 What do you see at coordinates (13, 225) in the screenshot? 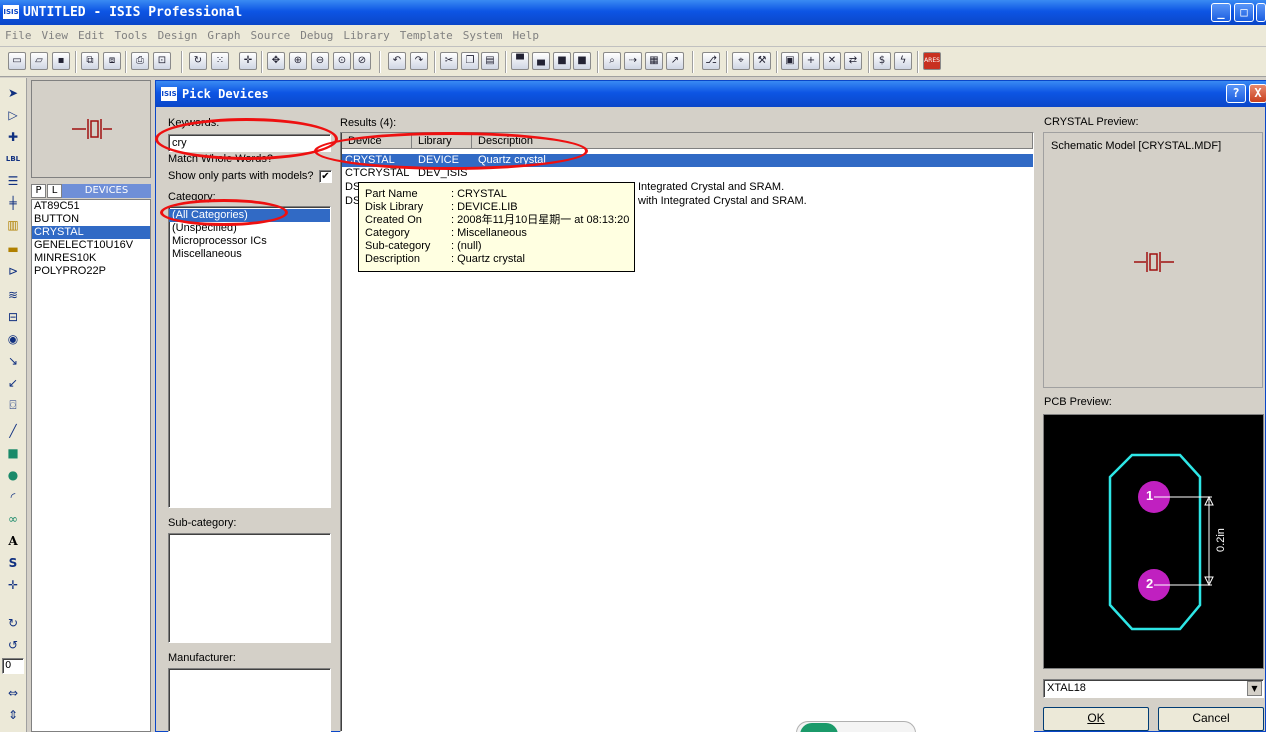
I see `subcircuit-icon: ▥` at bounding box center [13, 225].